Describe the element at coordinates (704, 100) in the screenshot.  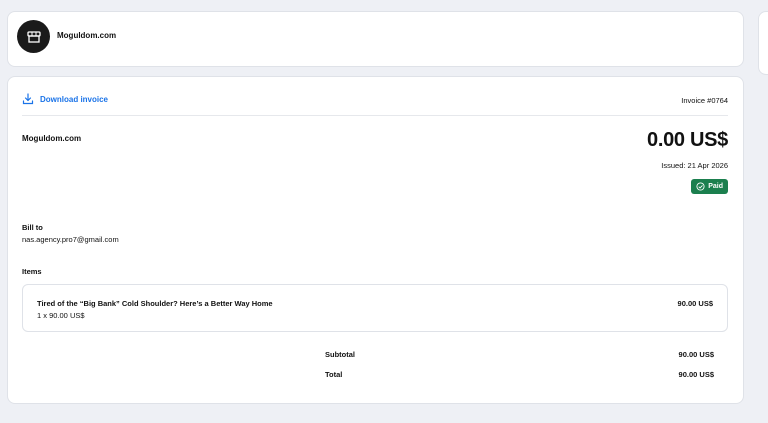
I see `invoice-number: Invoice #0764` at that location.